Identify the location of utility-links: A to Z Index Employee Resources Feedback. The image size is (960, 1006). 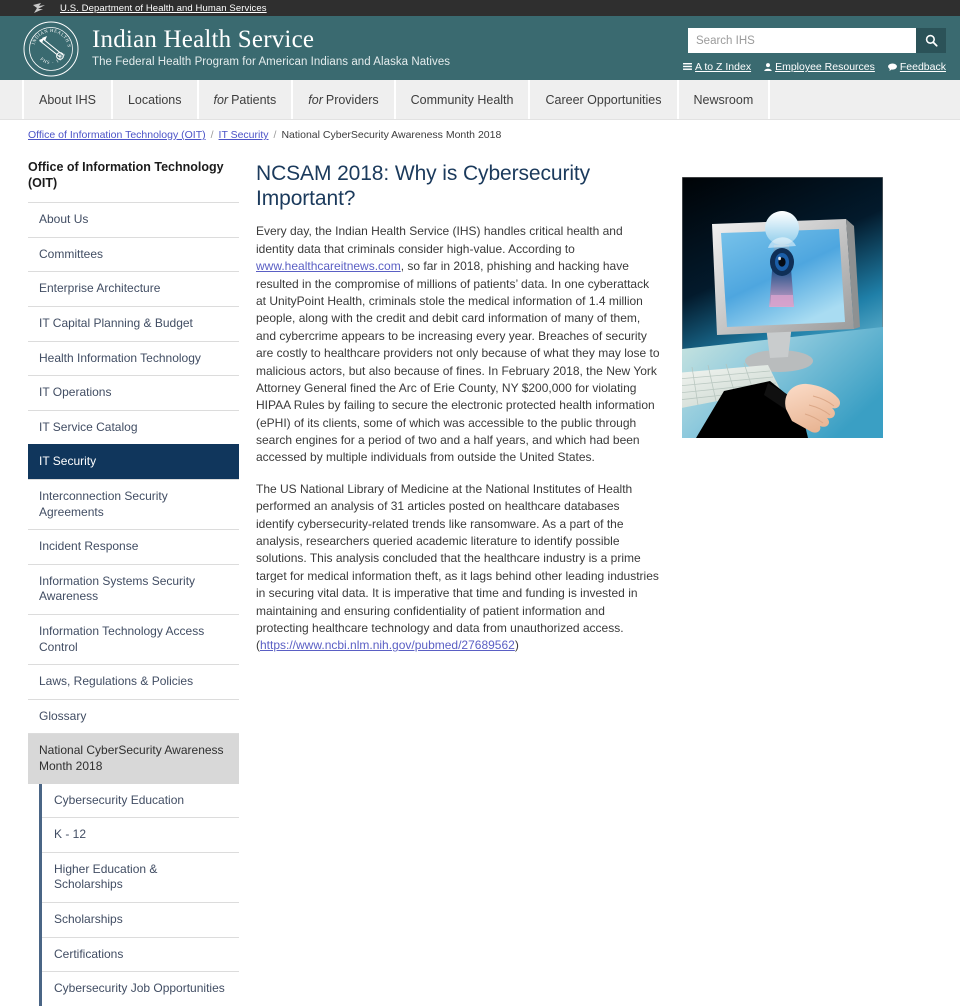
(814, 67).